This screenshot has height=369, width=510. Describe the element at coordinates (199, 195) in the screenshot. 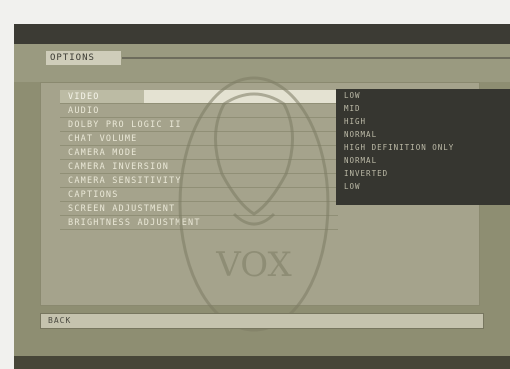

I see `menu-item-captions: CAPTIONS` at that location.